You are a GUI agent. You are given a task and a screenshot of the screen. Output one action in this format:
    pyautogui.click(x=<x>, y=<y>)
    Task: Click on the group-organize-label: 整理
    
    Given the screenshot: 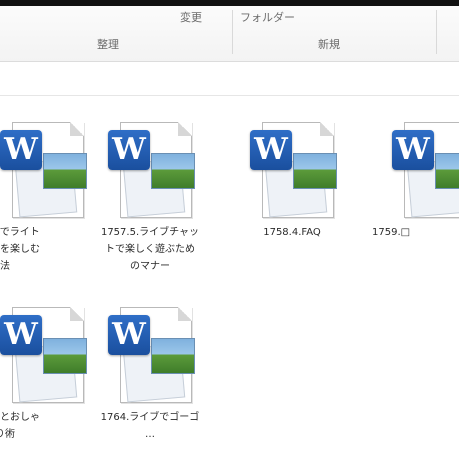 What is the action you would take?
    pyautogui.click(x=108, y=44)
    